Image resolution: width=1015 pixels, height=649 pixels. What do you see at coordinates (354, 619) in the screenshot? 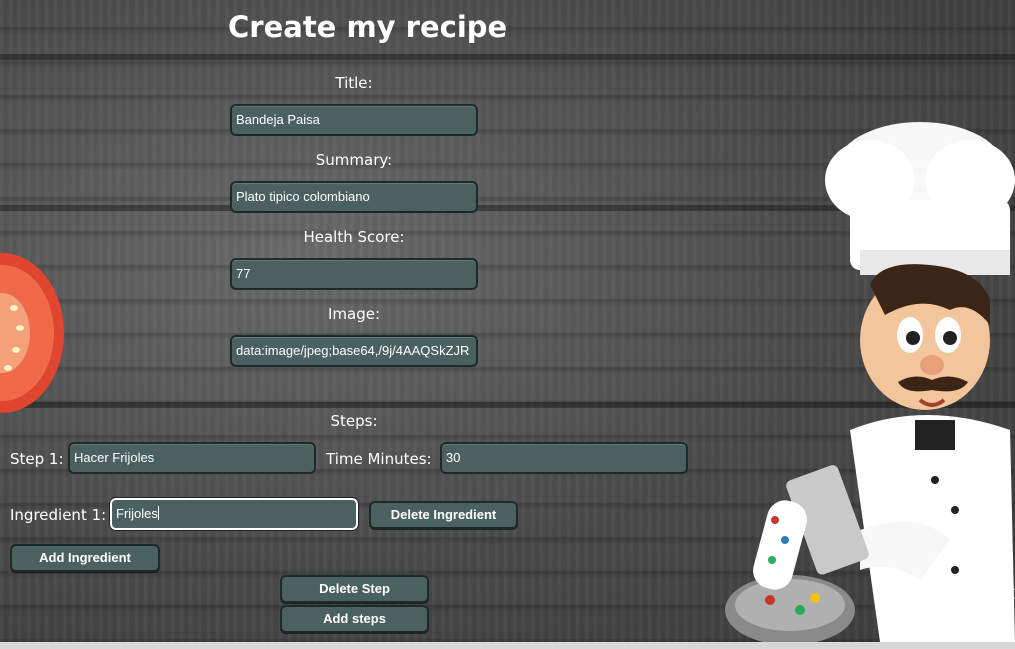
I see `add-steps-button: Add steps` at bounding box center [354, 619].